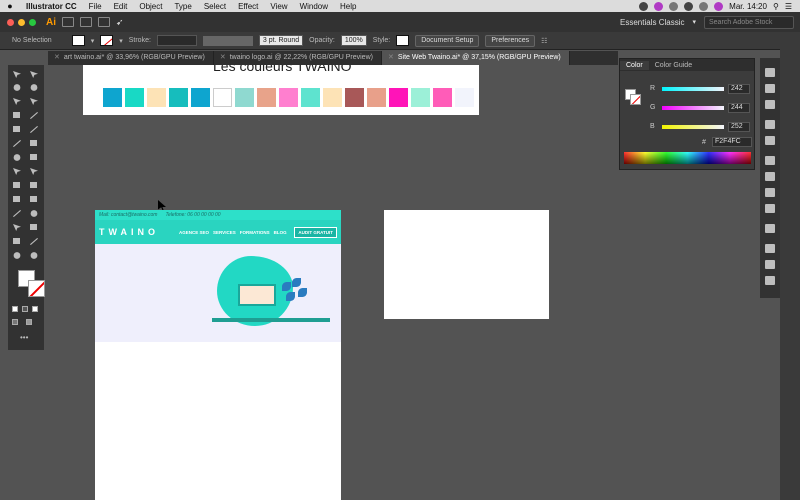 The height and width of the screenshot is (500, 800). Describe the element at coordinates (15, 322) in the screenshot. I see `draw-mode-button` at that location.